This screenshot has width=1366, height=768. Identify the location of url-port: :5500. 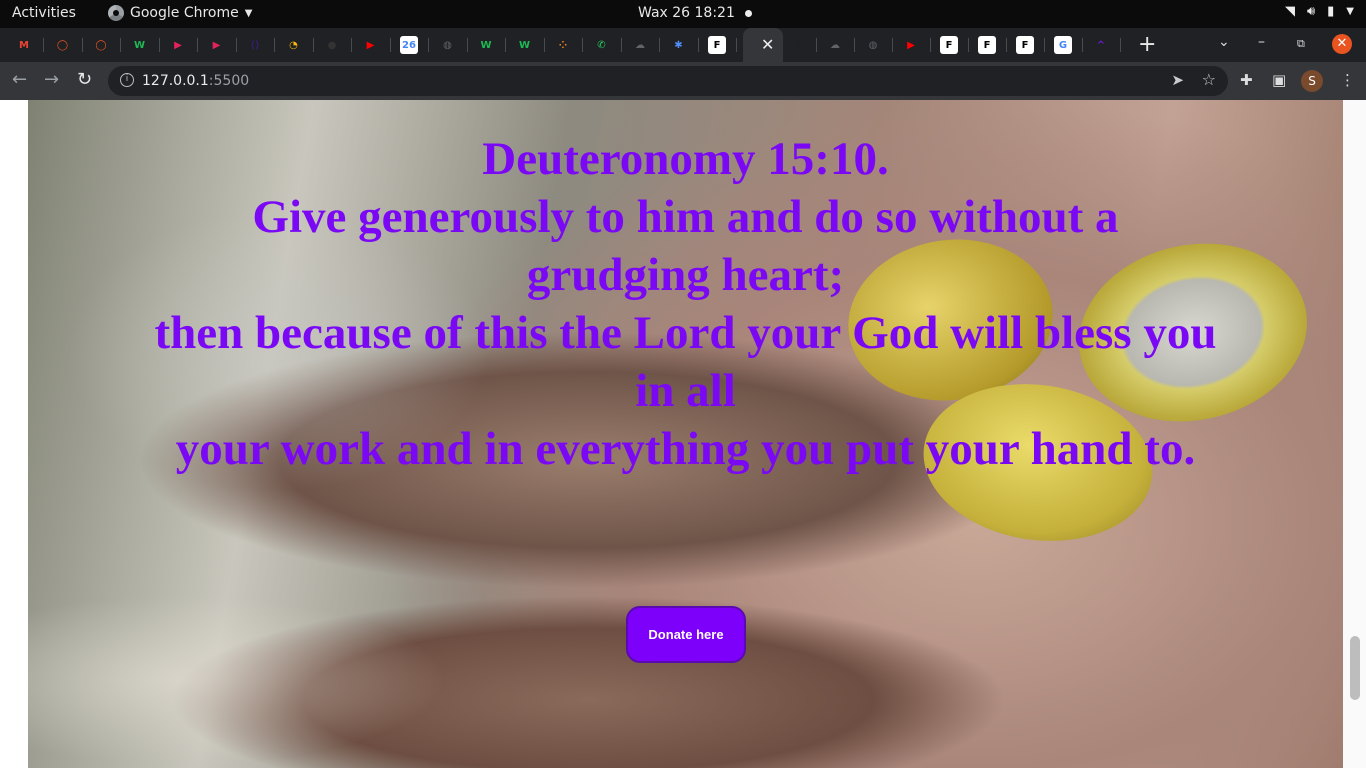
(229, 81).